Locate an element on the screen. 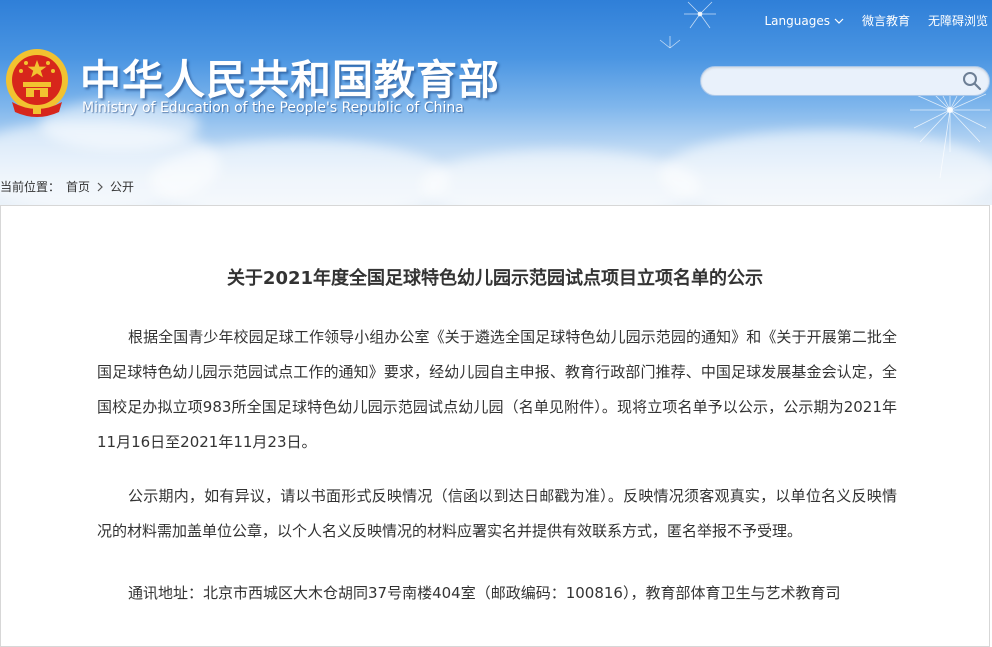  dandelion-decoration is located at coordinates (687, 25).